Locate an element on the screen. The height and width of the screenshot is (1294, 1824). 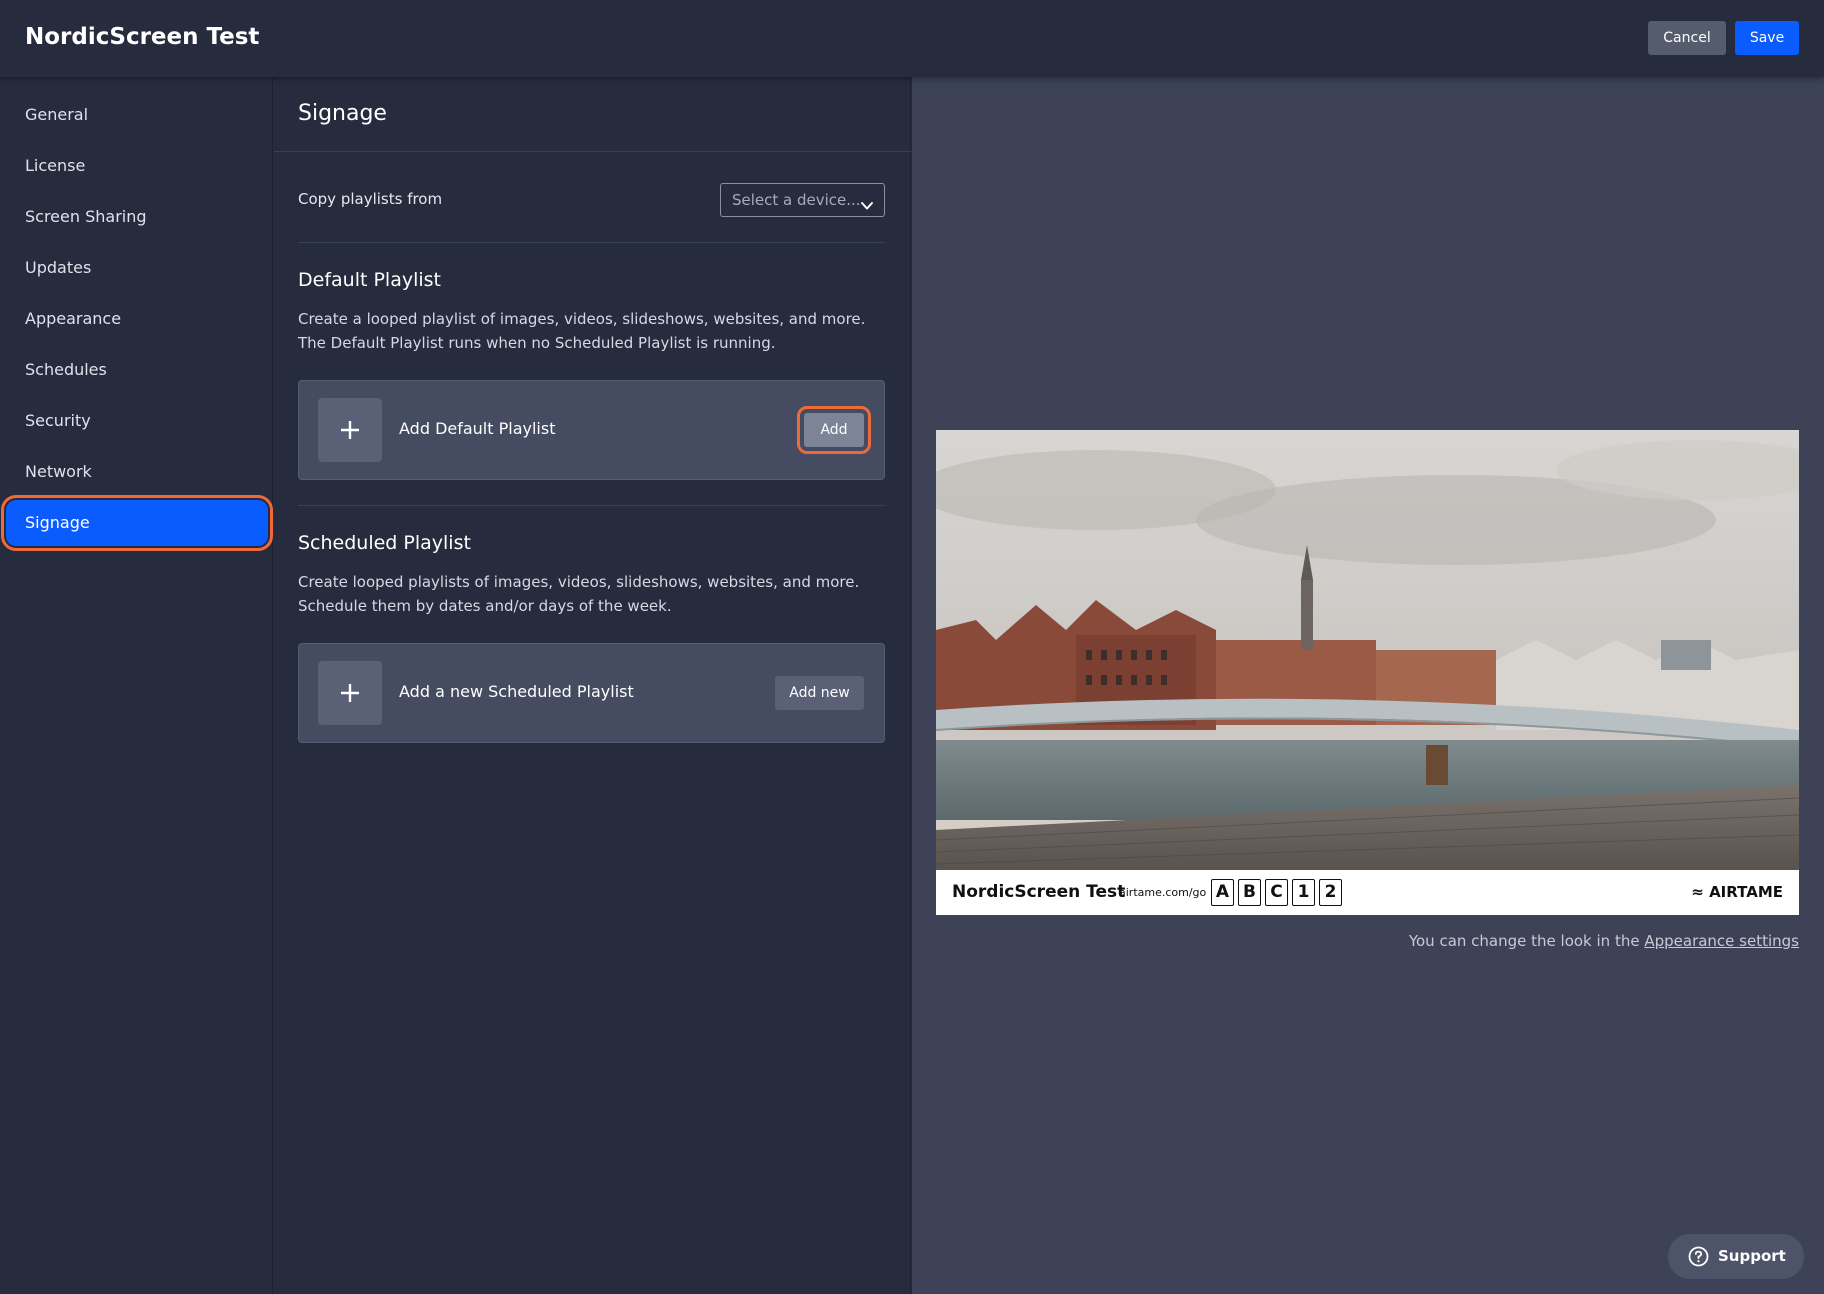
support-label: Support is located at coordinates (1752, 1256).